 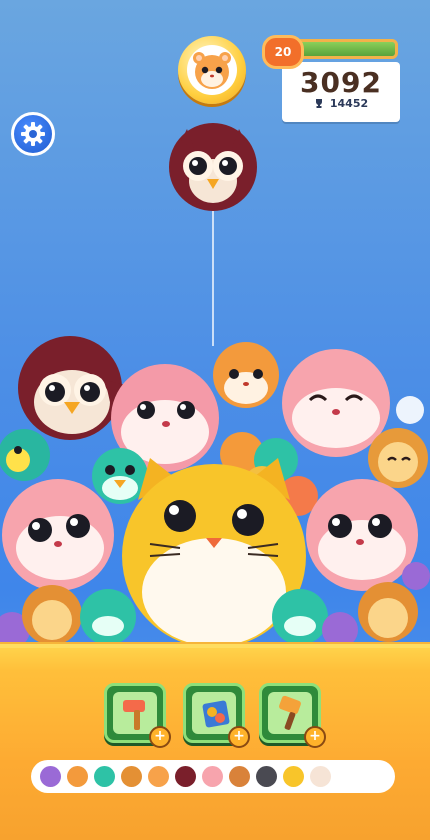 What do you see at coordinates (341, 82) in the screenshot?
I see `current-score: 3092` at bounding box center [341, 82].